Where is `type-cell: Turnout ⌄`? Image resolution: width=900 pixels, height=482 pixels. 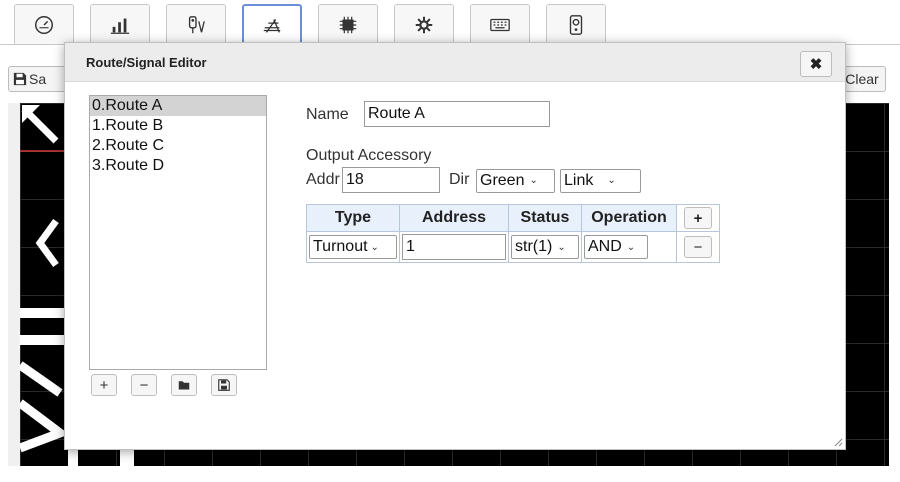
type-cell: Turnout ⌄ is located at coordinates (353, 247).